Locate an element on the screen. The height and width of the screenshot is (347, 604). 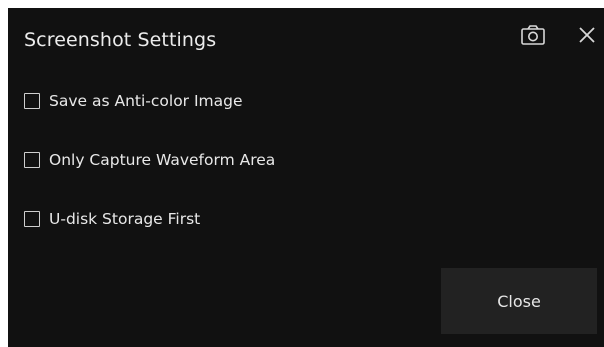
camera-icon is located at coordinates (533, 35).